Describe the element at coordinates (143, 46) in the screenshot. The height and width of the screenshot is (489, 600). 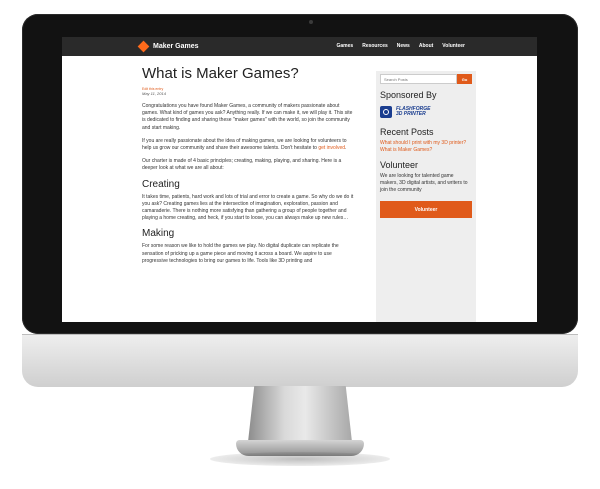
I see `cube-logo-icon` at that location.